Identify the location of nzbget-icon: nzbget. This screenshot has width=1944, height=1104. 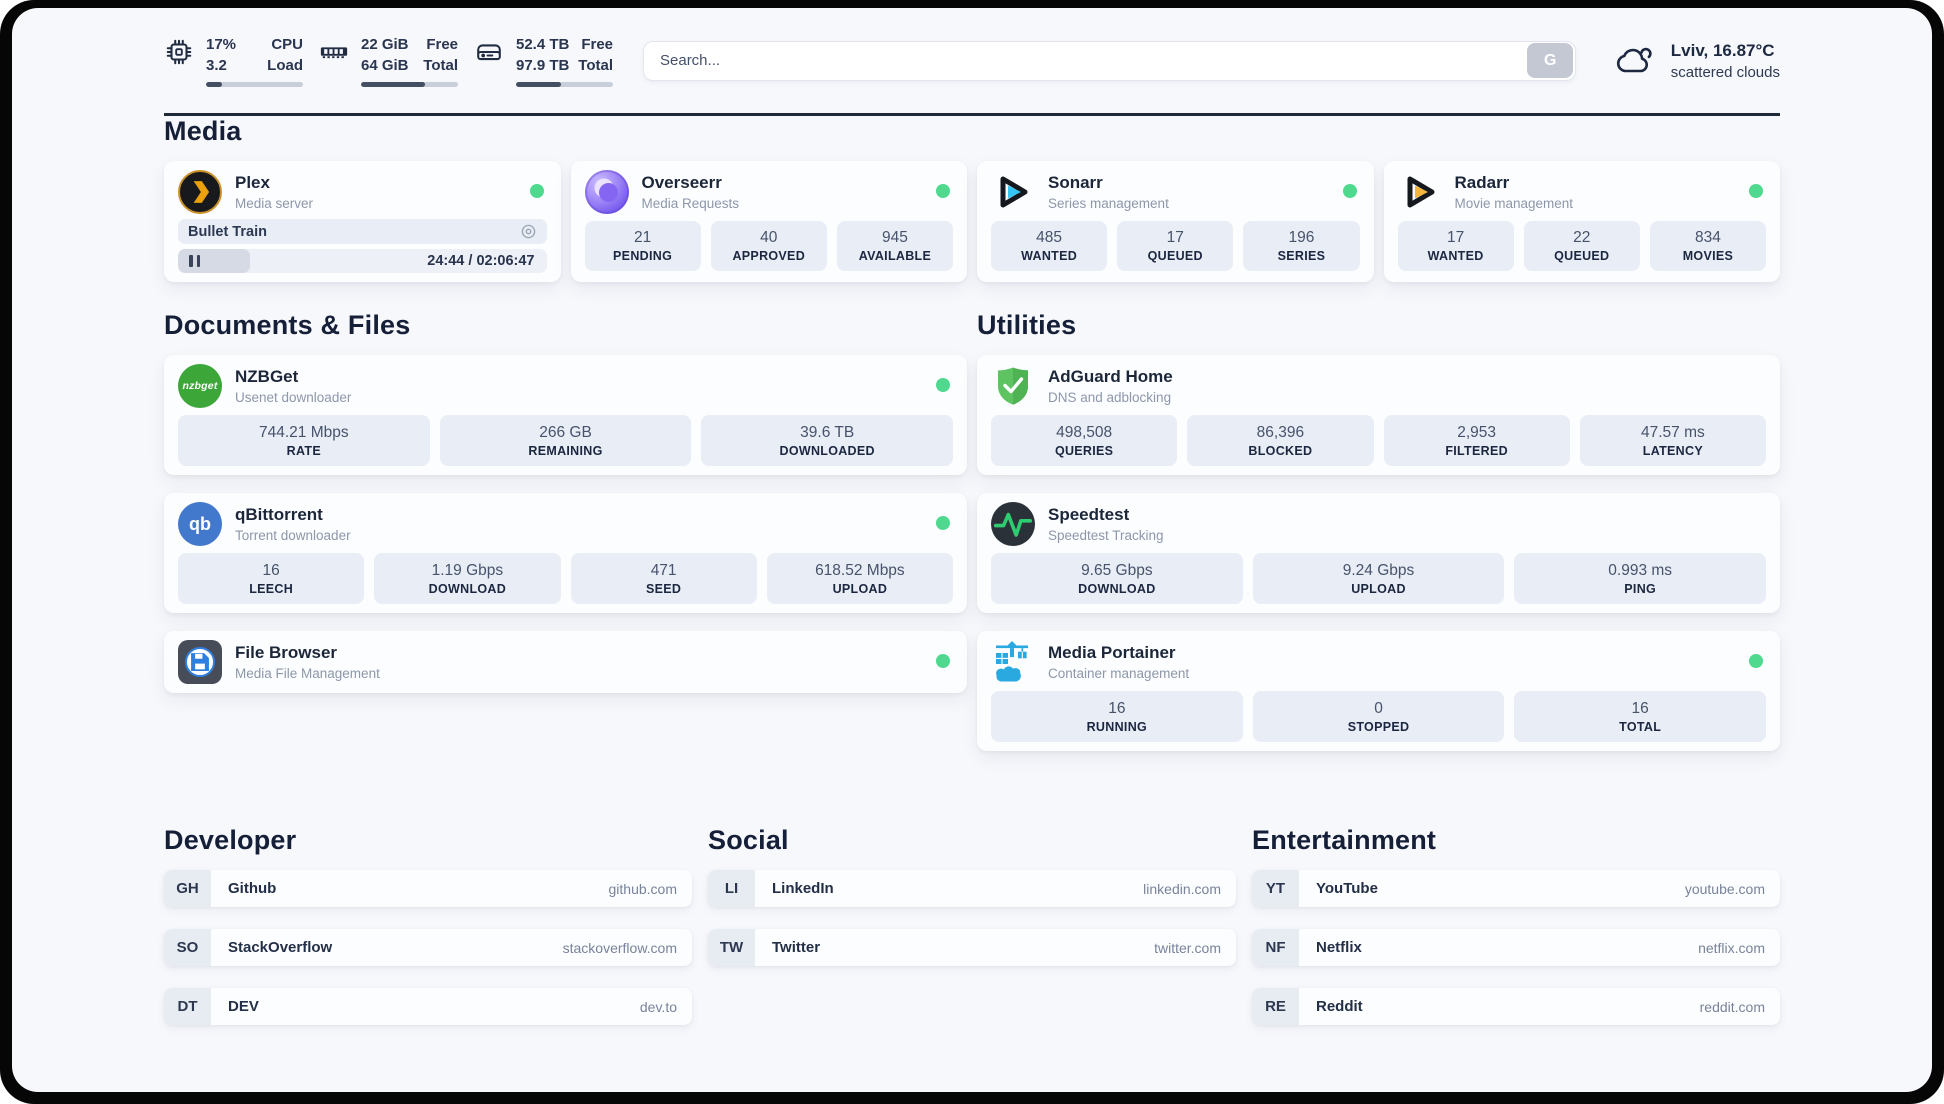
(200, 386).